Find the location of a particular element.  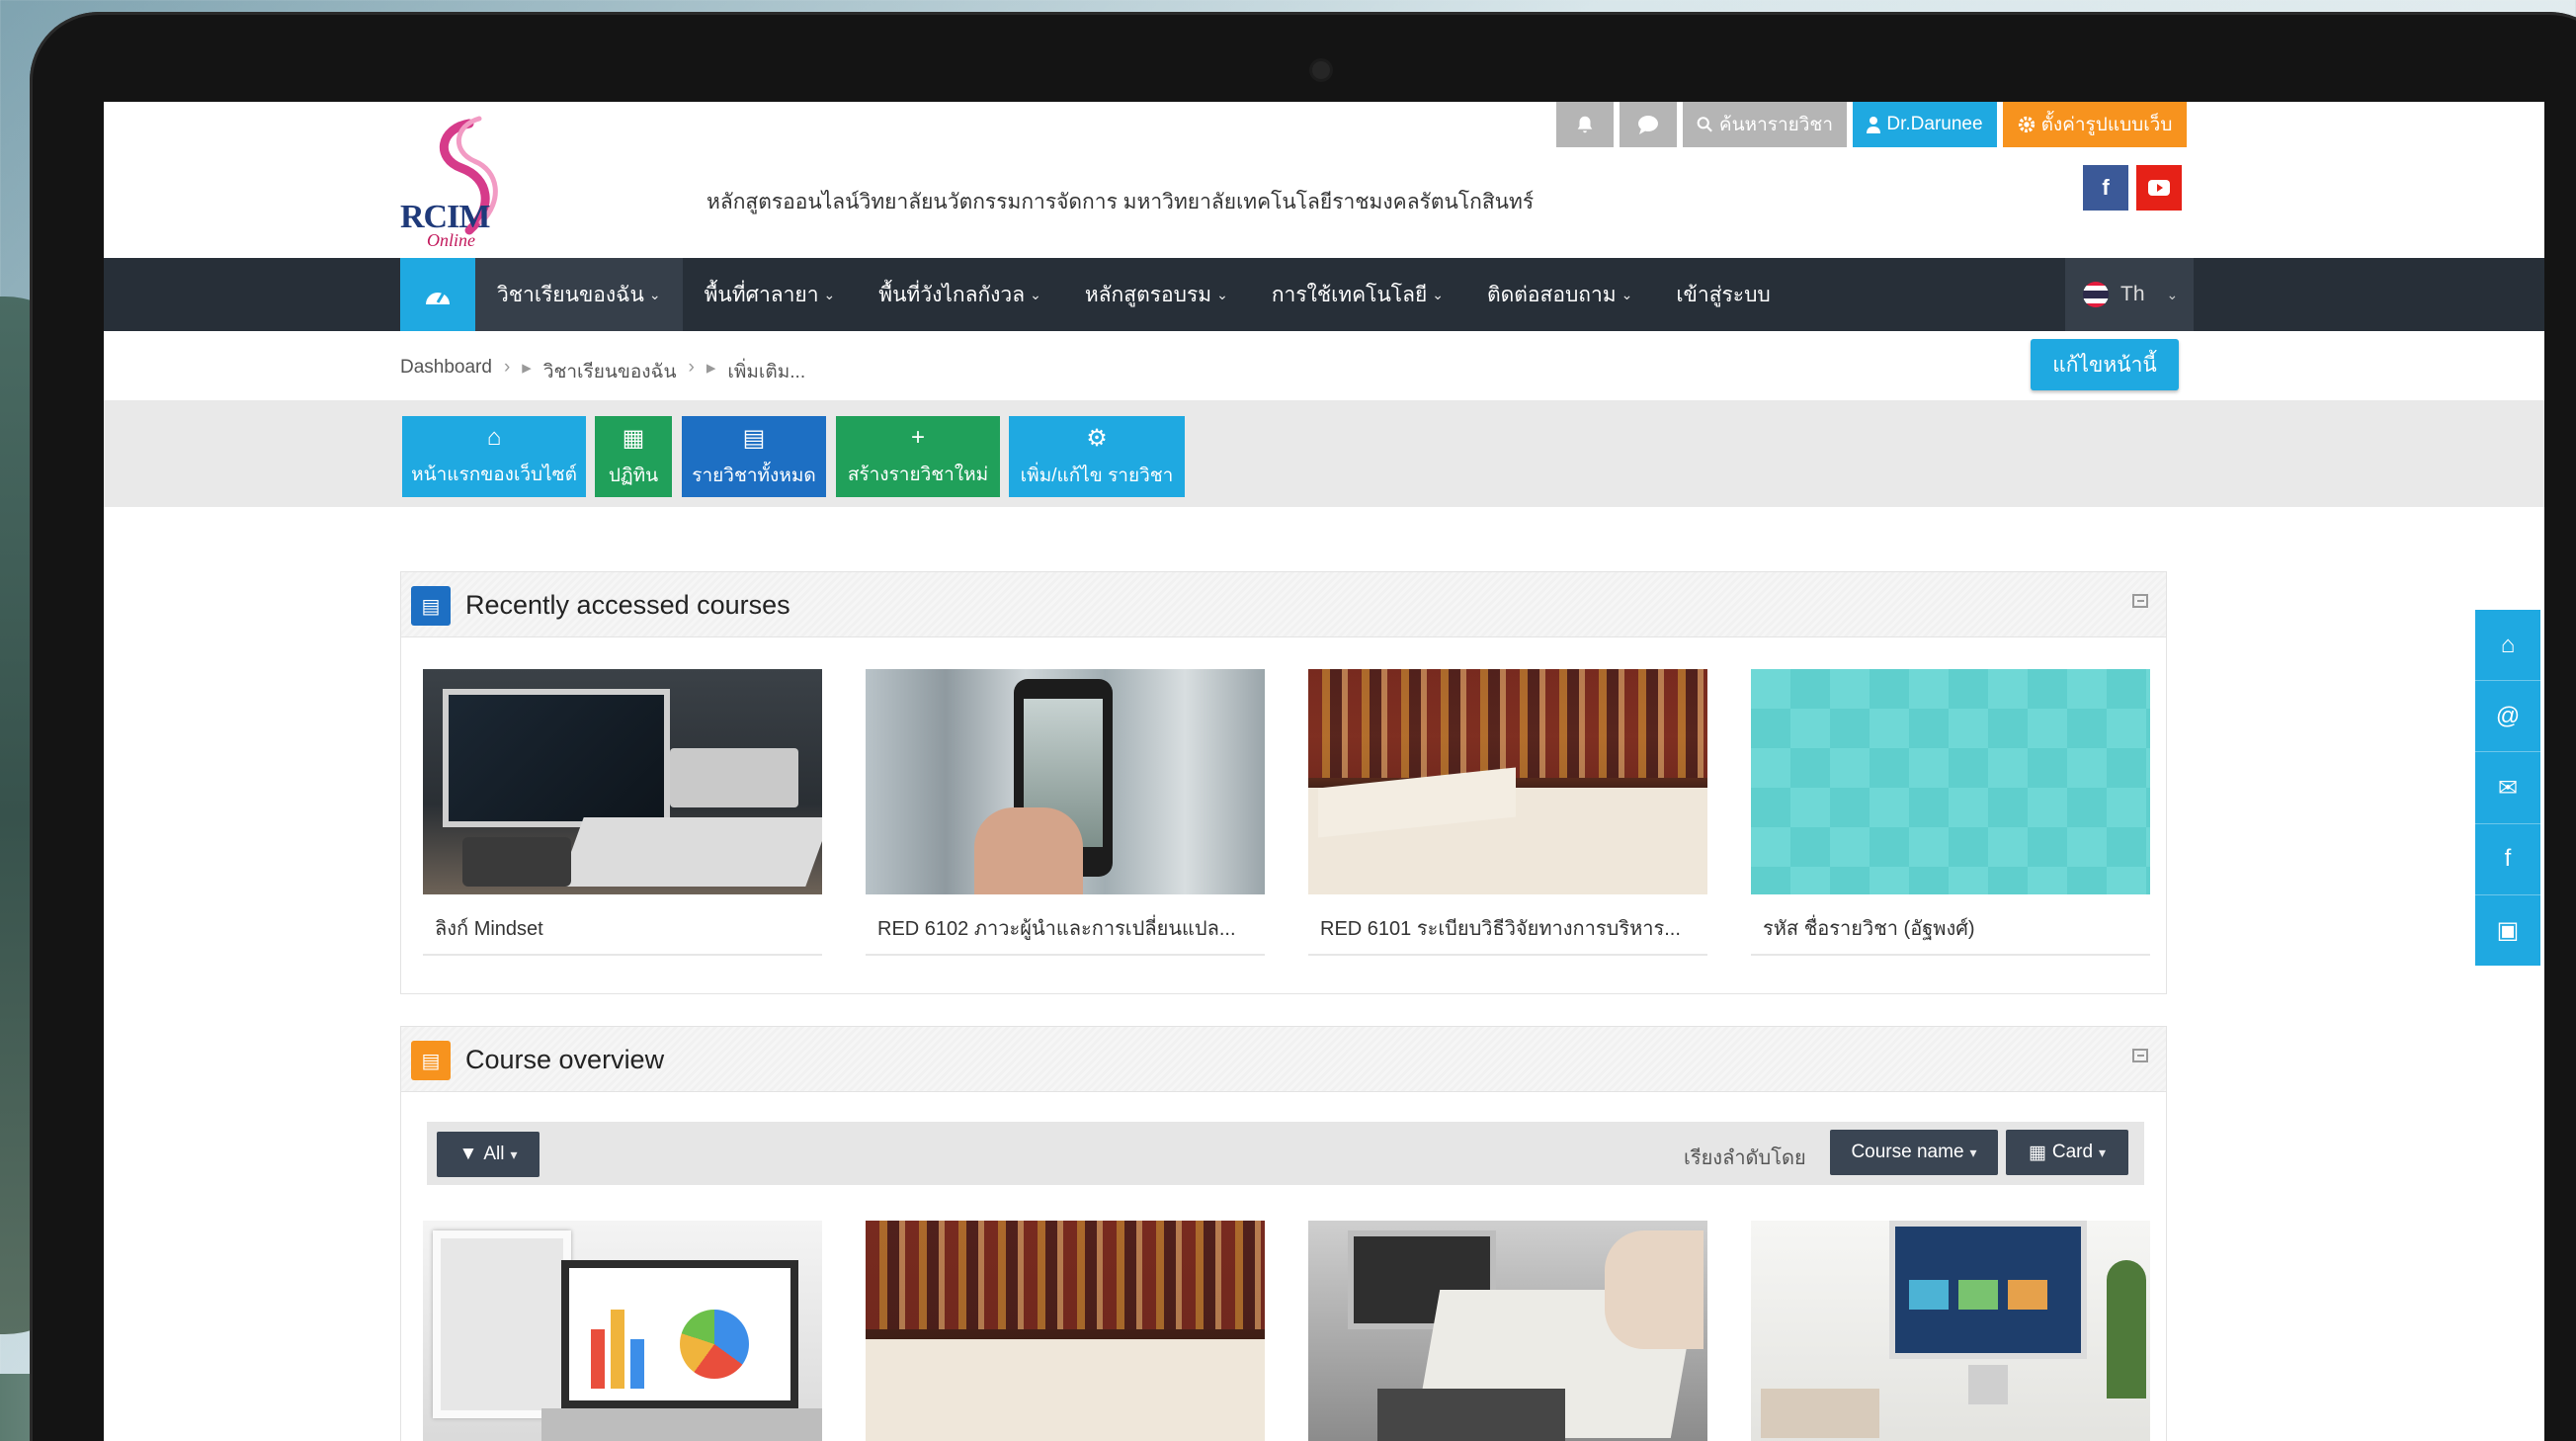

nav-item-wang-klai-kangwon: พื้นที่วังไกลกังวล ⌄ is located at coordinates (960, 294).